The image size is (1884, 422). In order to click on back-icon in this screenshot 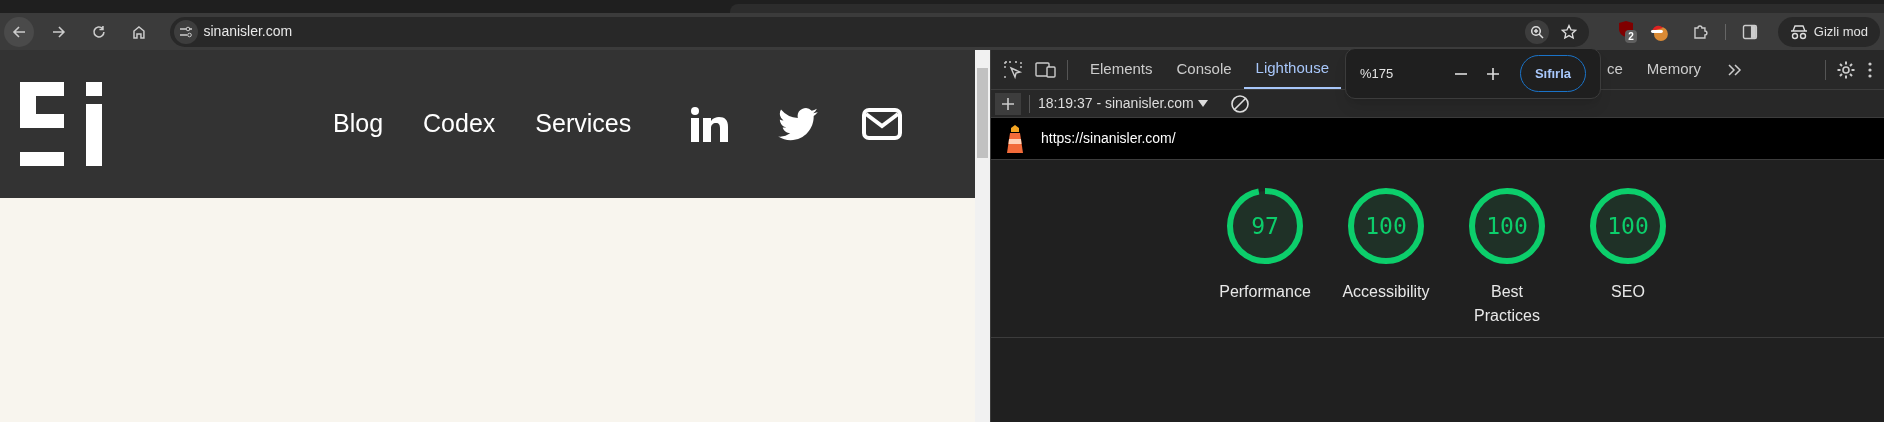, I will do `click(18, 31)`.